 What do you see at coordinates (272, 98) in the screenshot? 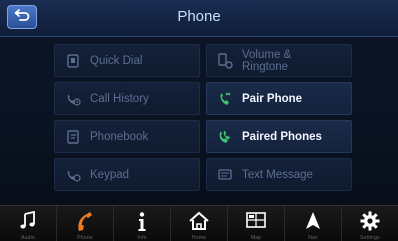
I see `menu-item-label: Pair Phone` at bounding box center [272, 98].